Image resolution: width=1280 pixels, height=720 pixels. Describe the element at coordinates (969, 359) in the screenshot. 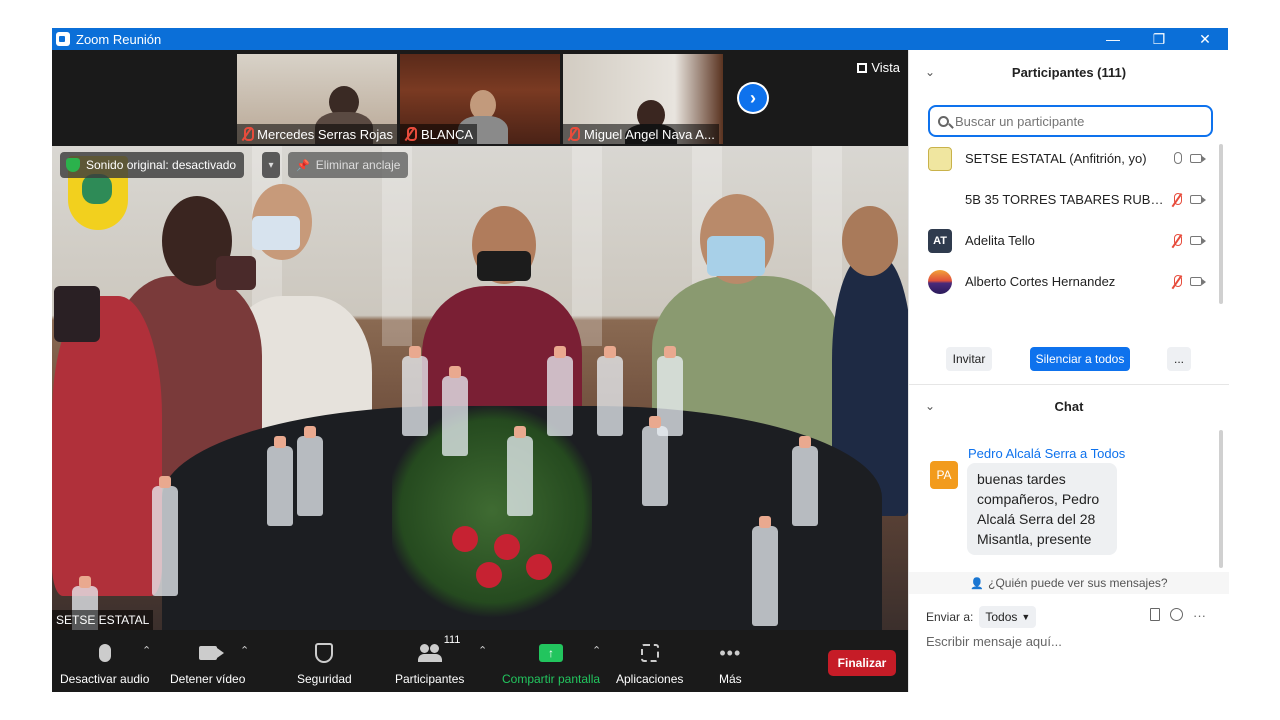

I see `invite-button: Invitar` at that location.